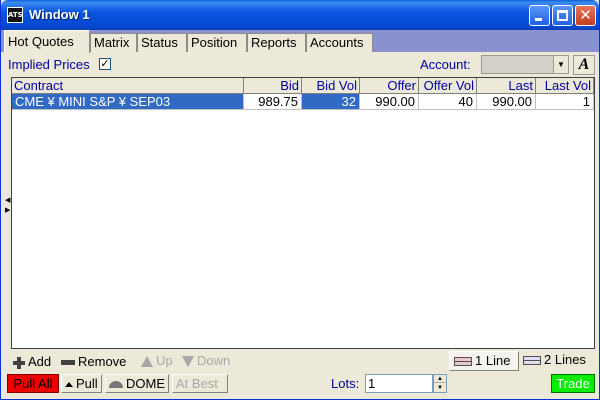  What do you see at coordinates (276, 42) in the screenshot?
I see `tab-reports: Reports` at bounding box center [276, 42].